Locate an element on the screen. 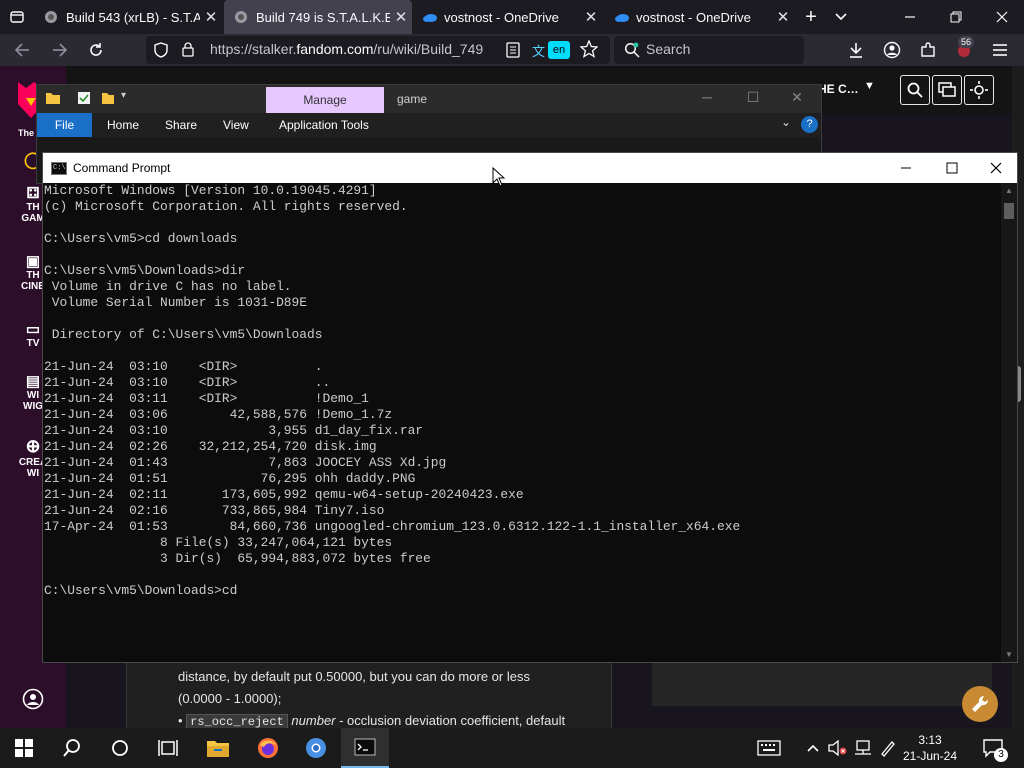 The height and width of the screenshot is (768, 1024). maximize-icon is located at coordinates (952, 168).